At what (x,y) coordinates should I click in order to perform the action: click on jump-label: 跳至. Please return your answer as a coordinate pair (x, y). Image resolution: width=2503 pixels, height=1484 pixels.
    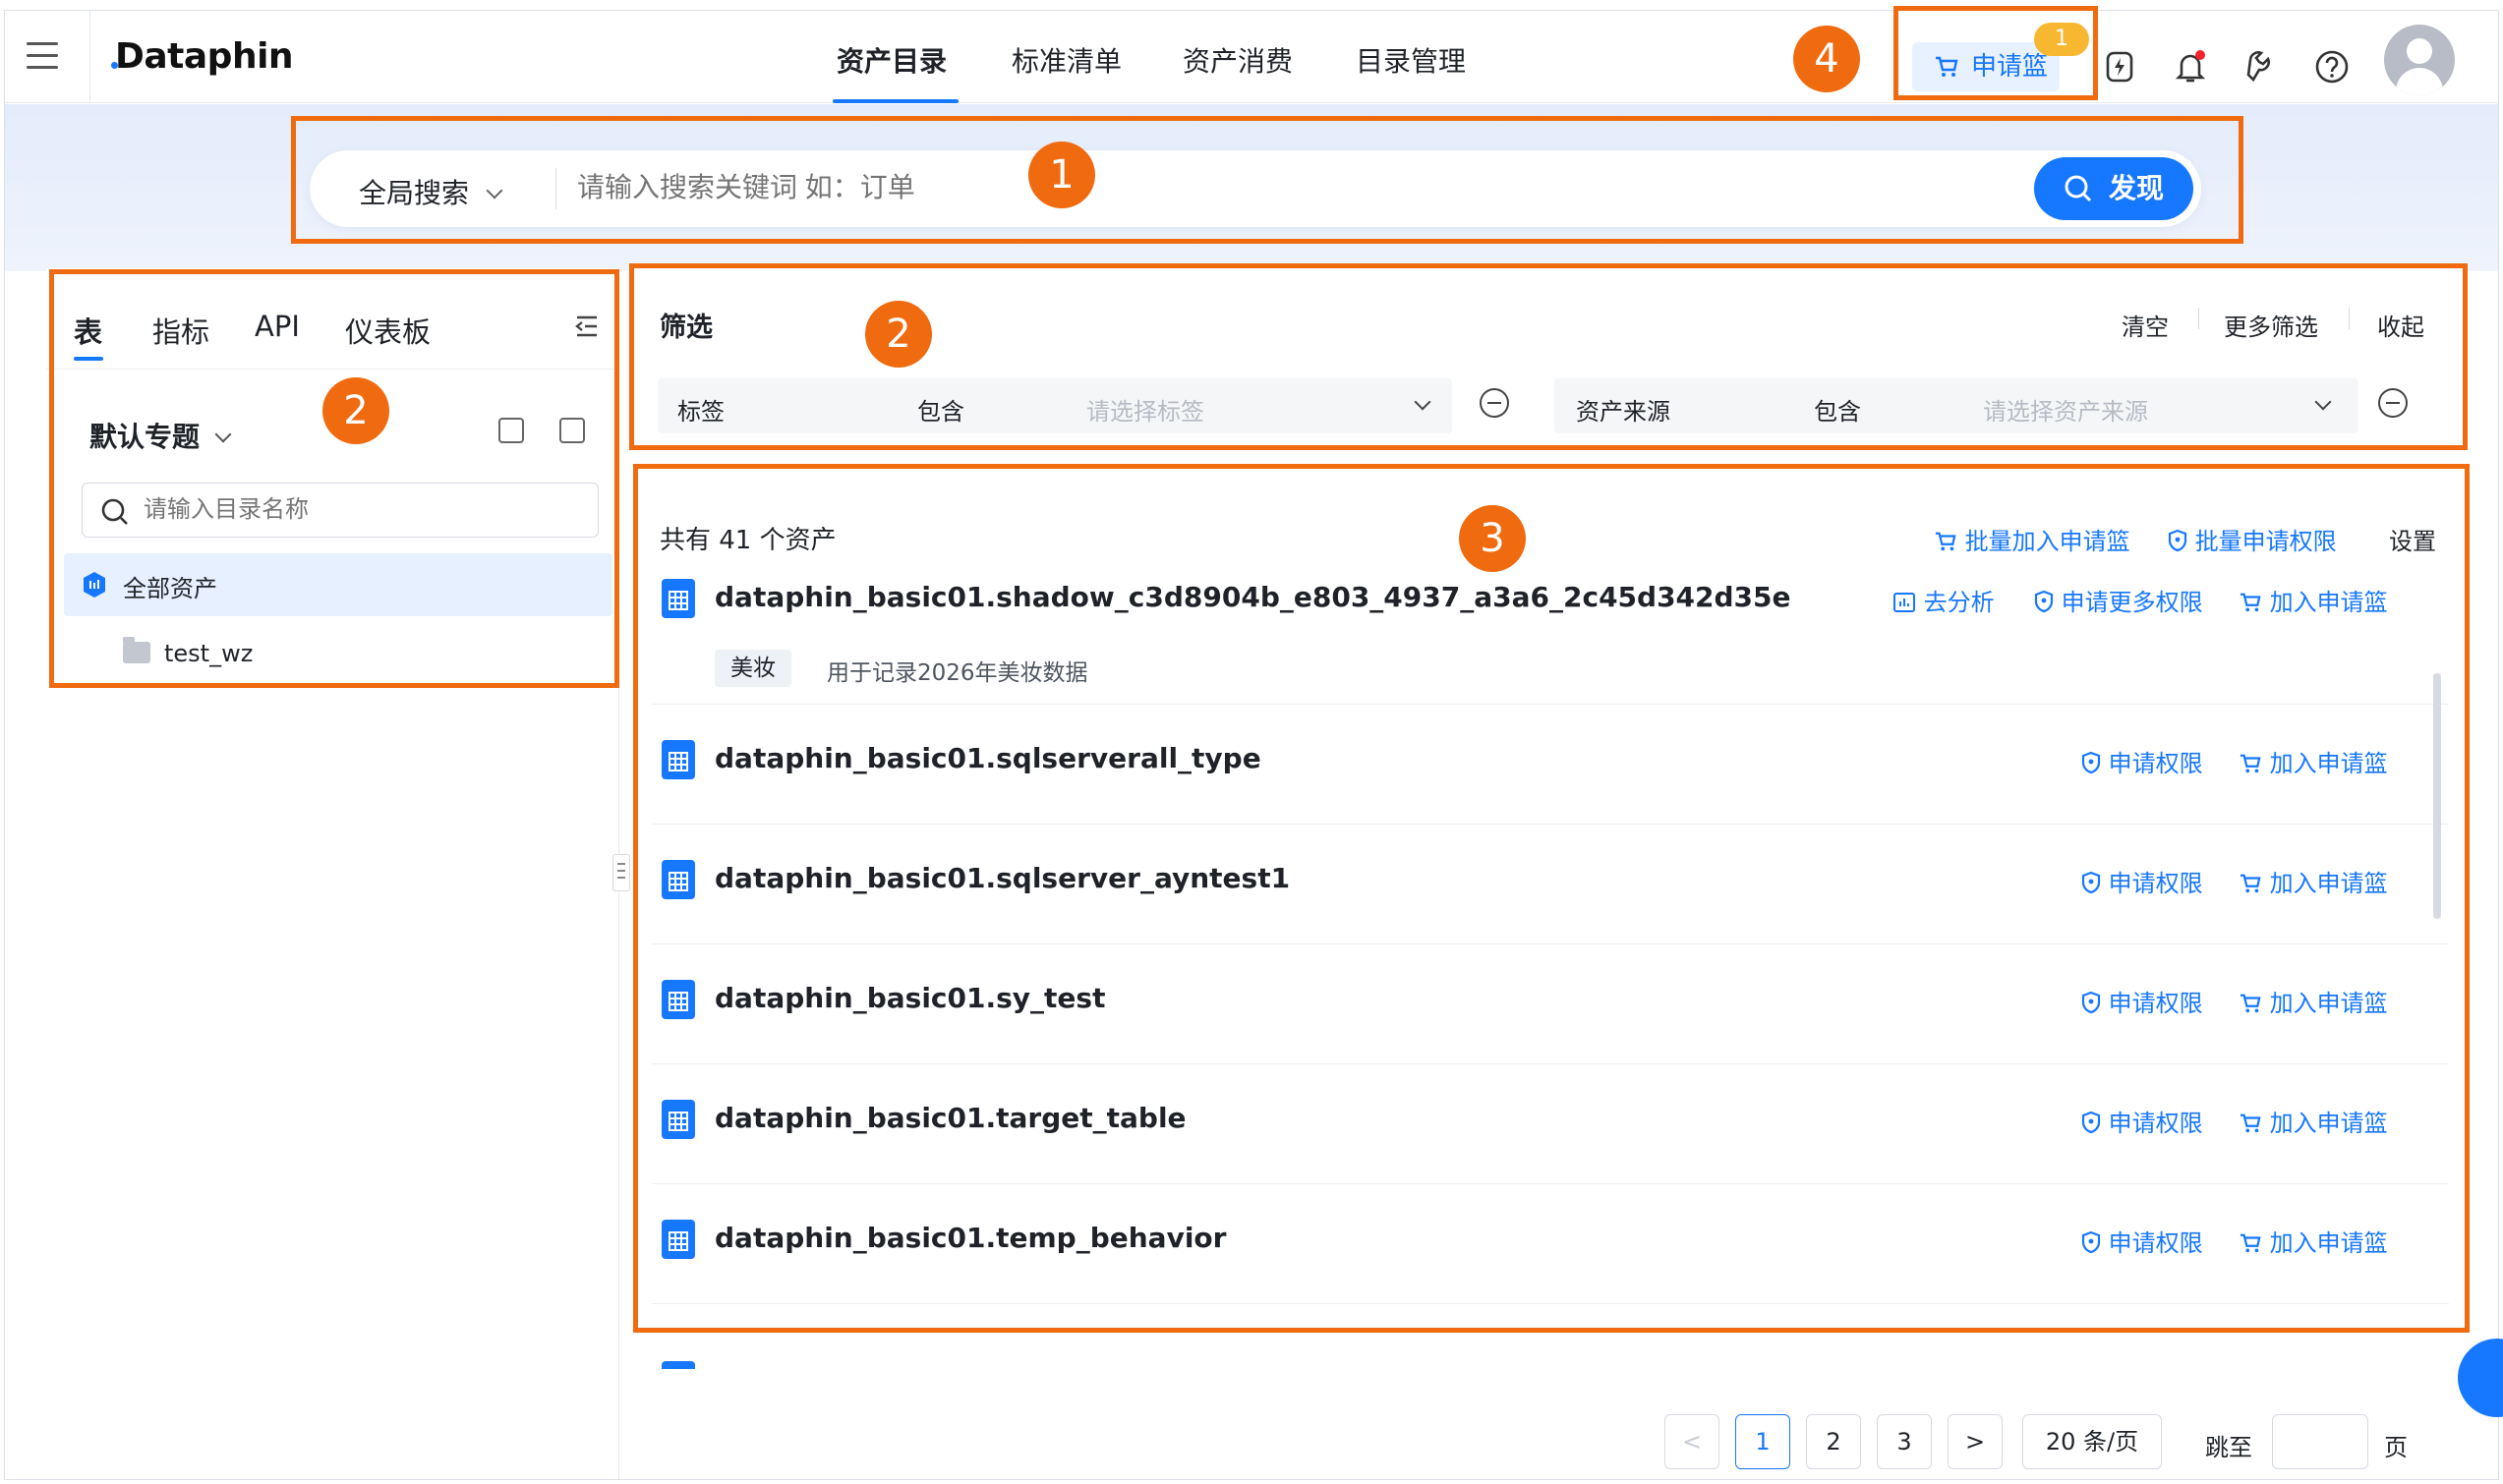
    Looking at the image, I should click on (2228, 1447).